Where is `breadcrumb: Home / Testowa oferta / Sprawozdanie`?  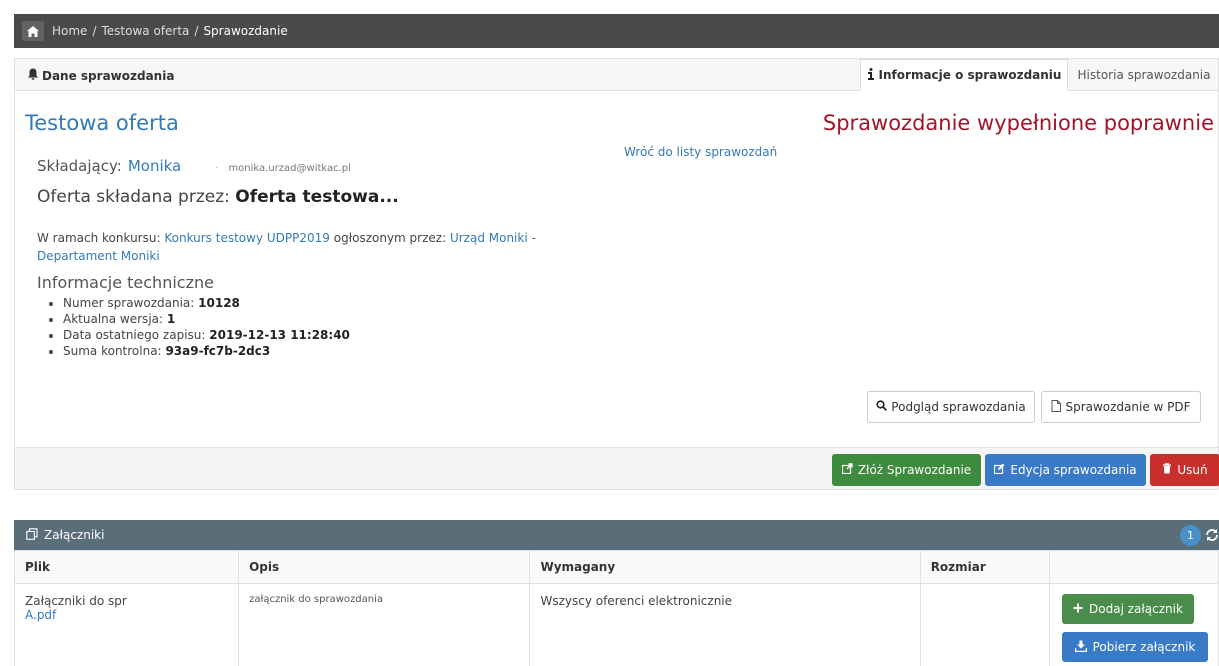 breadcrumb: Home / Testowa oferta / Sprawozdanie is located at coordinates (616, 31).